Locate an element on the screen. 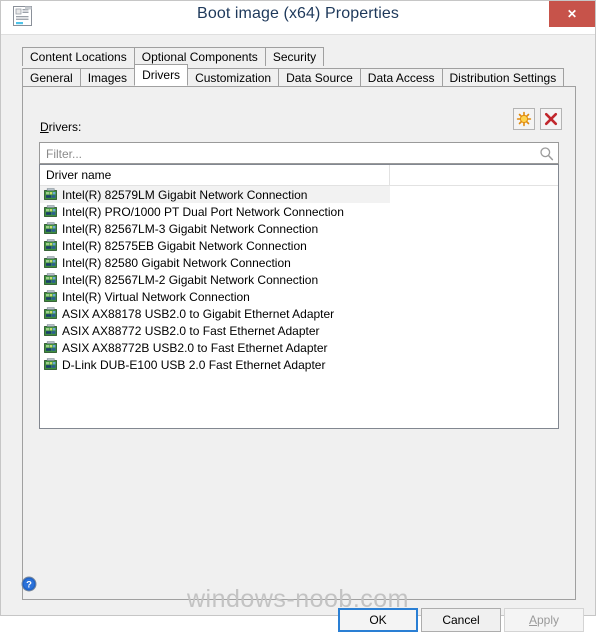 The height and width of the screenshot is (632, 596). tab-content-locations: Content Locations is located at coordinates (78, 56).